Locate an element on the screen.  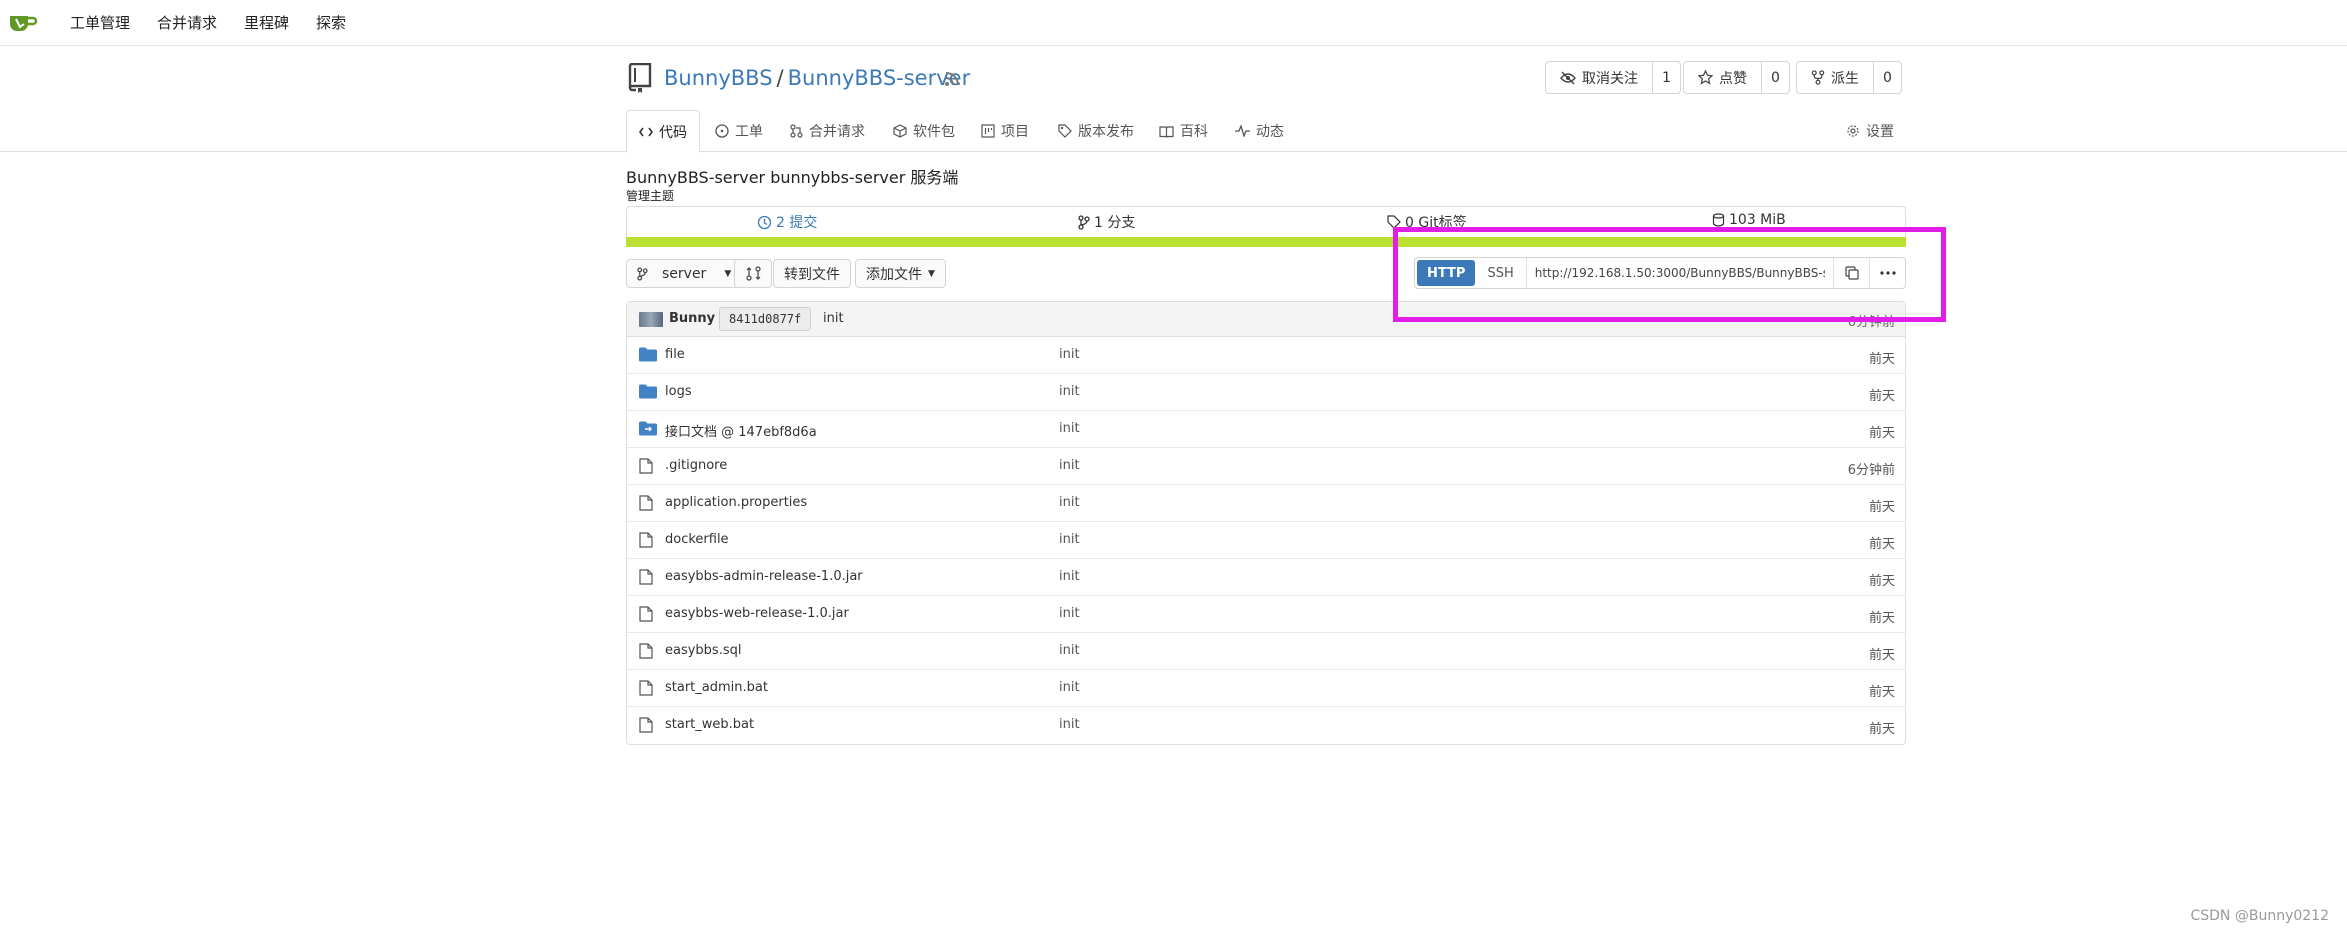
watermark: CSDN @Bunny0212 is located at coordinates (2259, 916).